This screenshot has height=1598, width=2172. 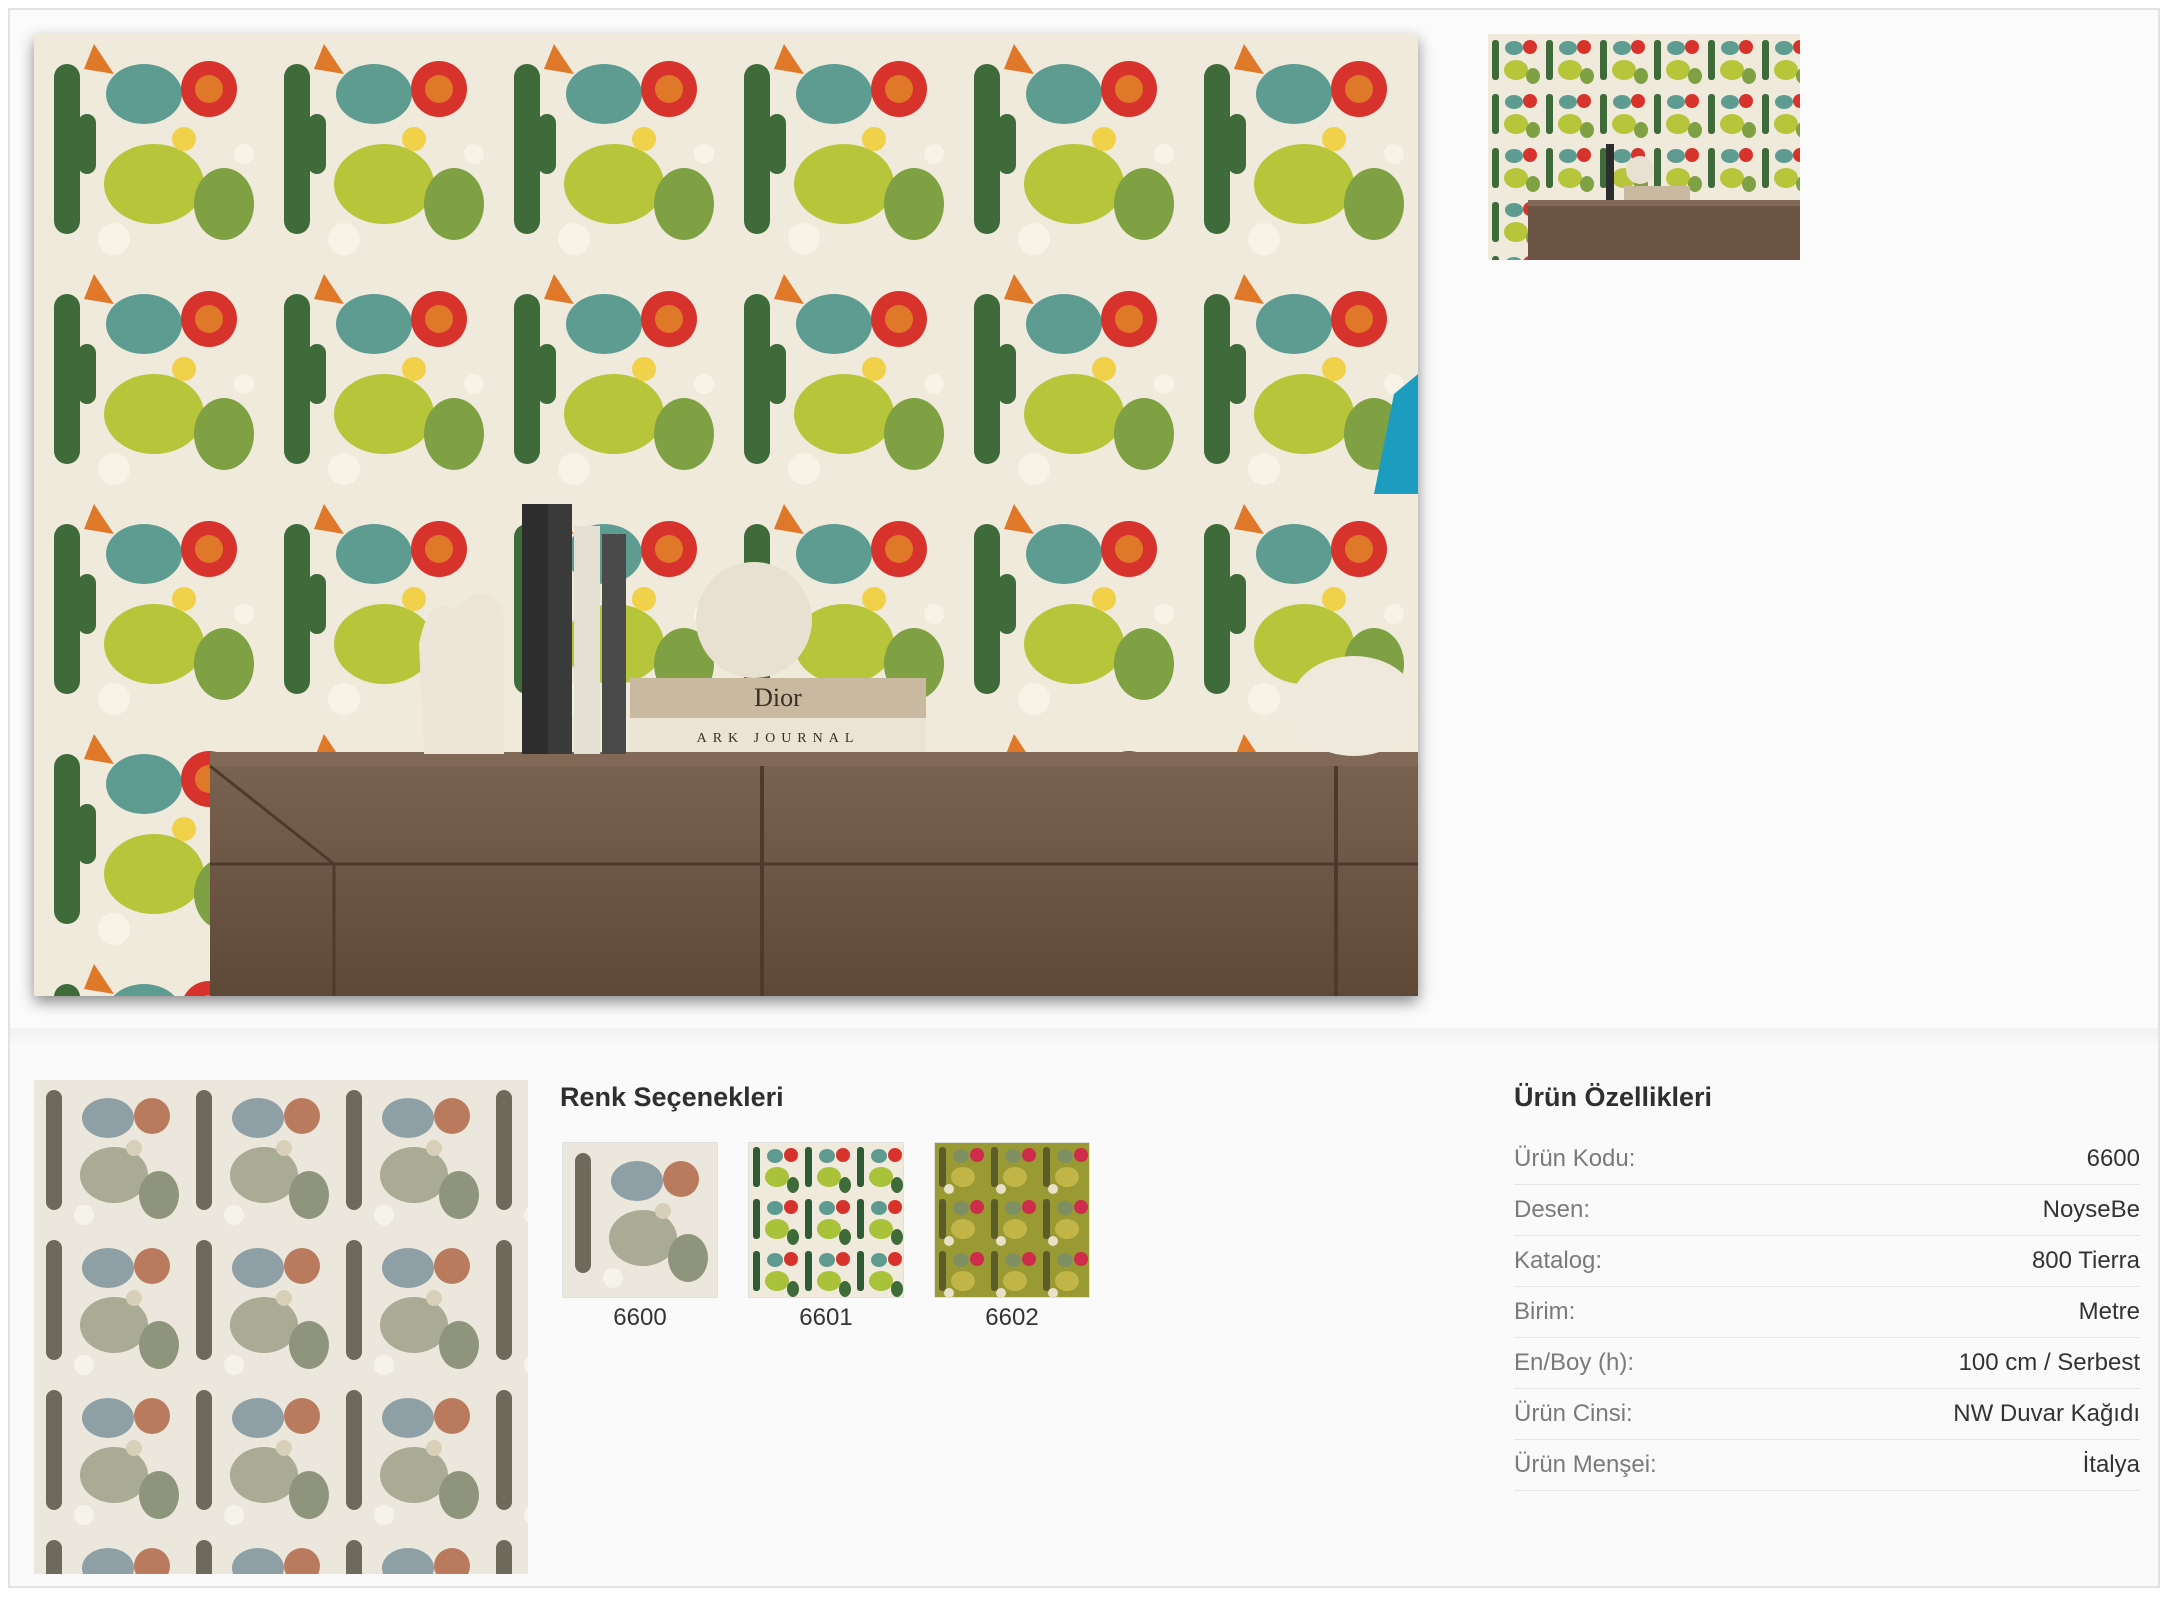 I want to click on book-subtitle: ARK JOURNAL, so click(x=778, y=738).